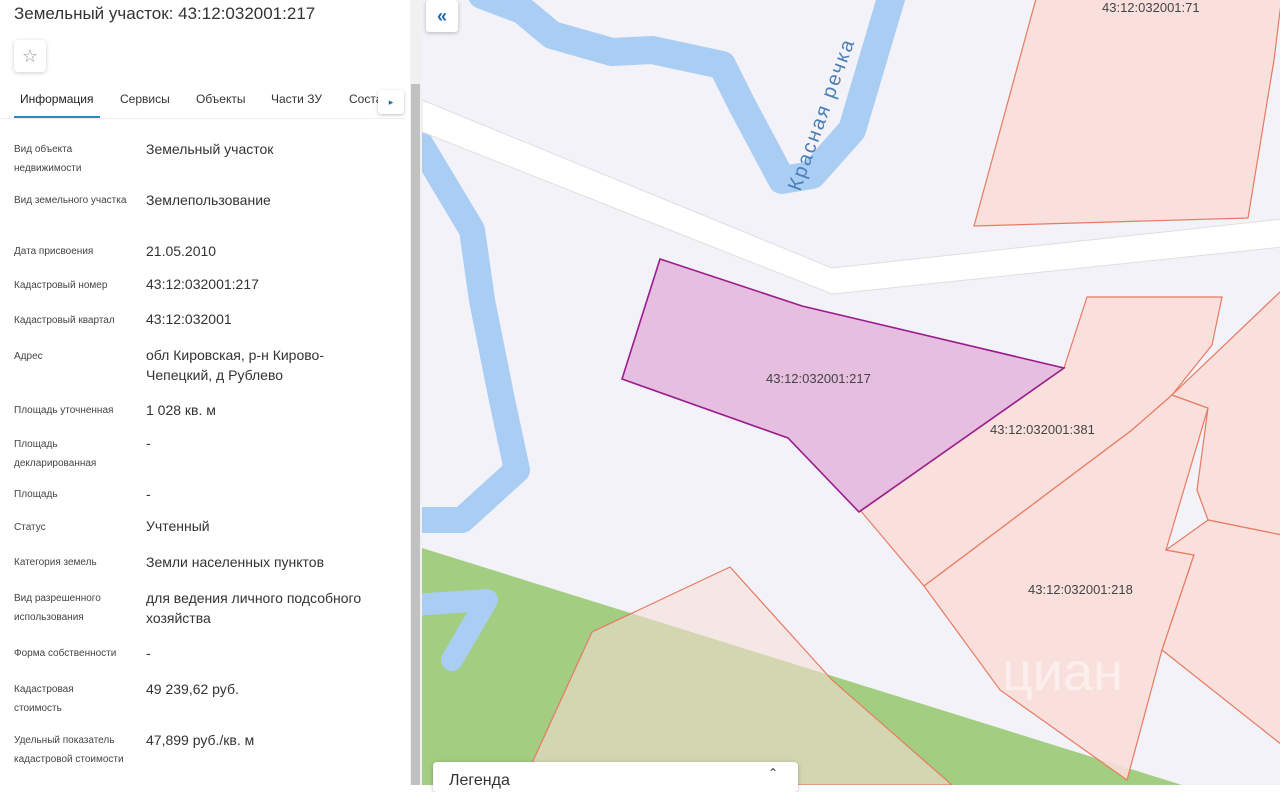 Image resolution: width=1280 pixels, height=792 pixels. What do you see at coordinates (36, 494) in the screenshot?
I see `field-label: Площадь` at bounding box center [36, 494].